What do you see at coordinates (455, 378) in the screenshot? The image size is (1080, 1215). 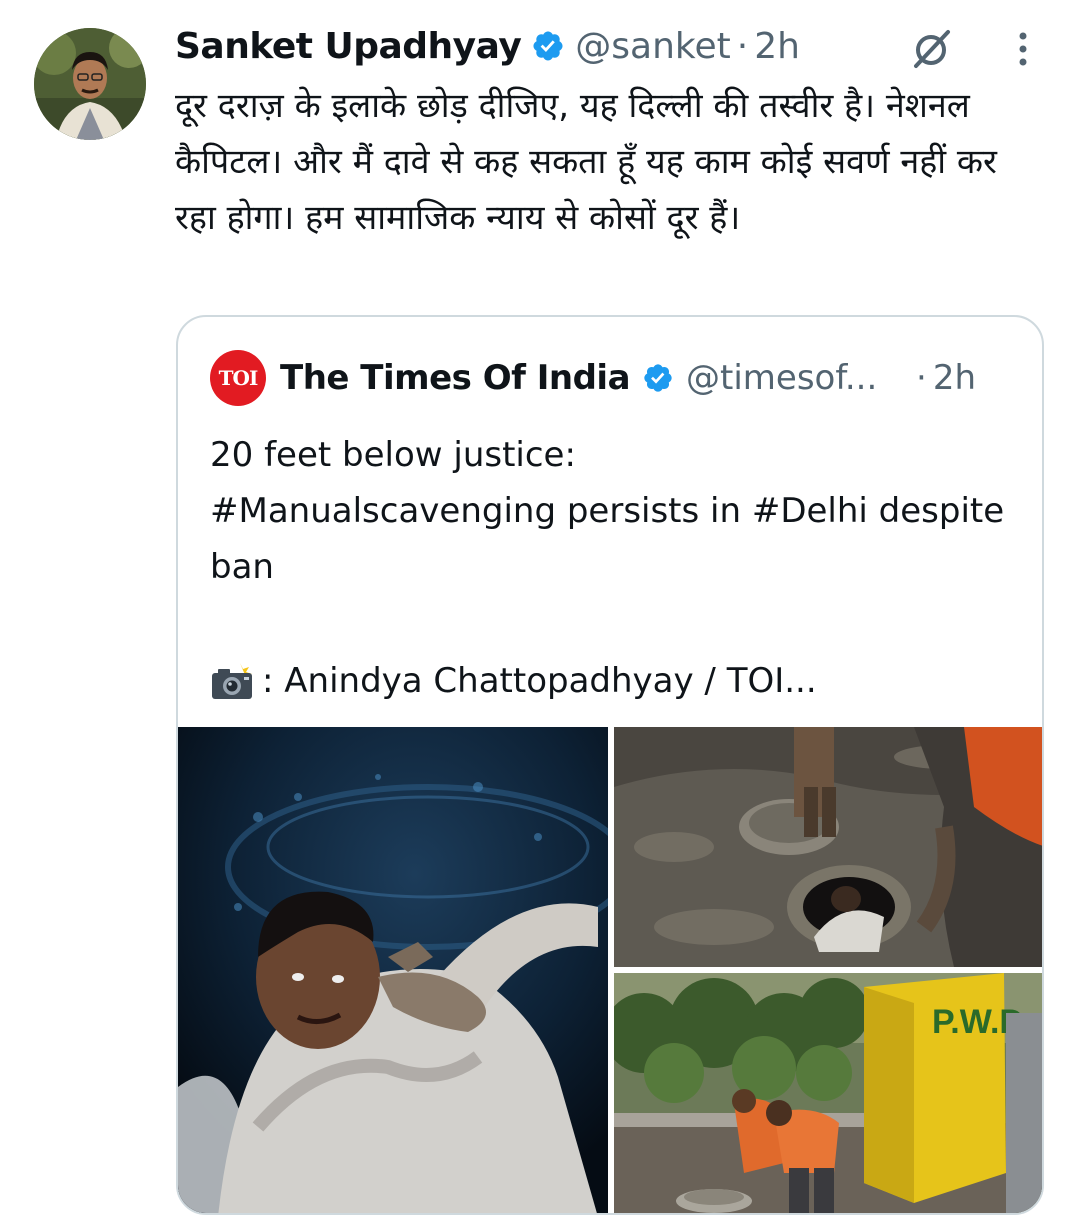 I see `quoted-author-name: The Times Of India` at bounding box center [455, 378].